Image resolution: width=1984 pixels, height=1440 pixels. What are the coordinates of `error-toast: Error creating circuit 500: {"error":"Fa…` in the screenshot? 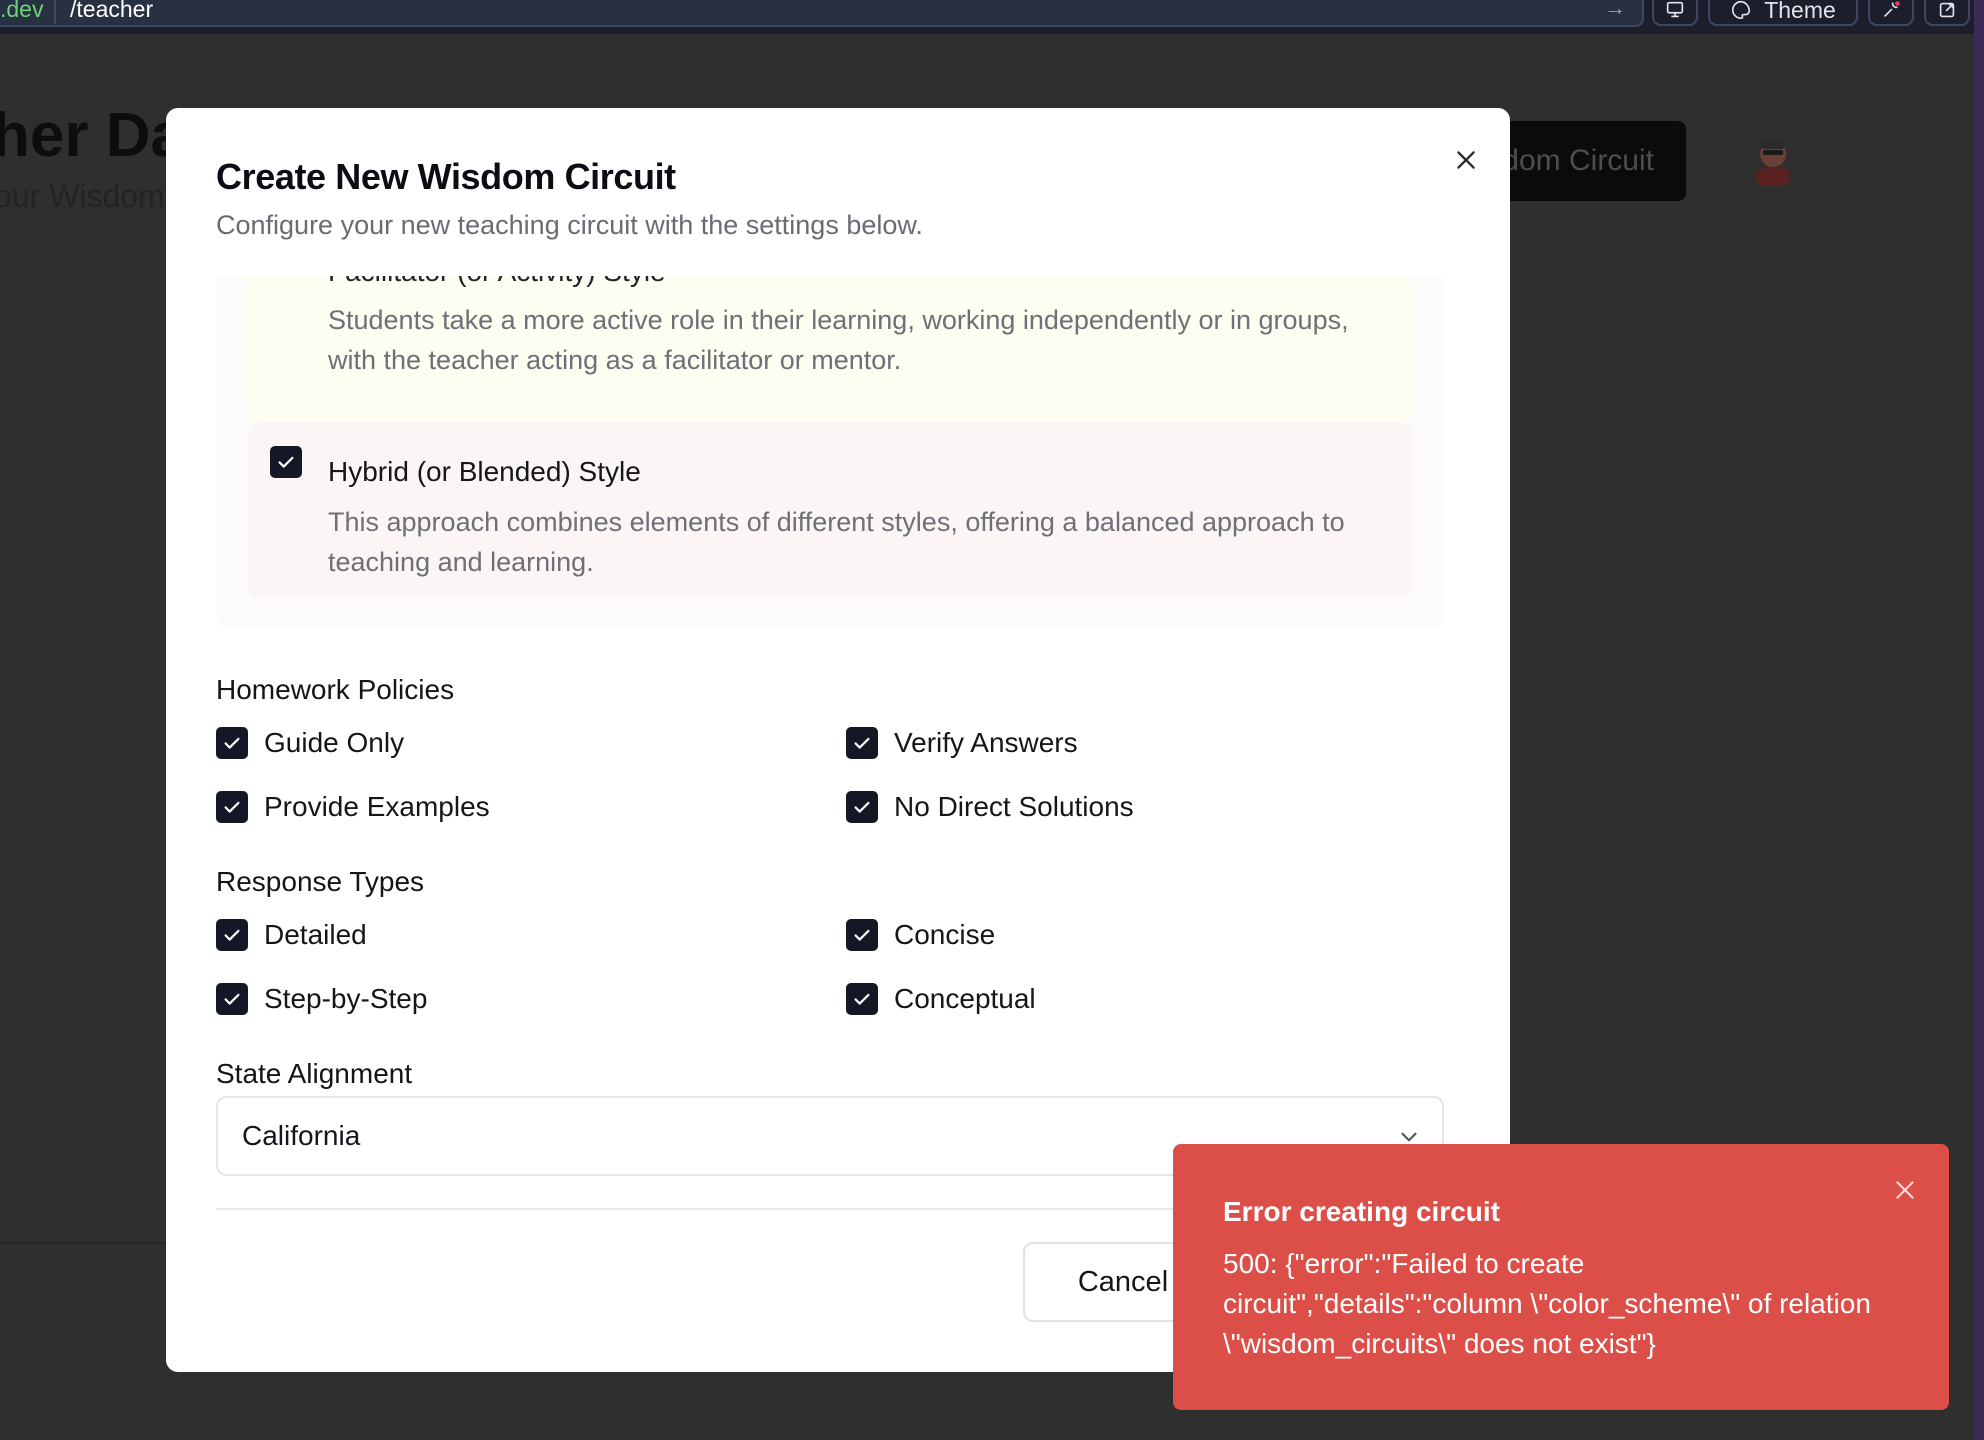 It's located at (1561, 1277).